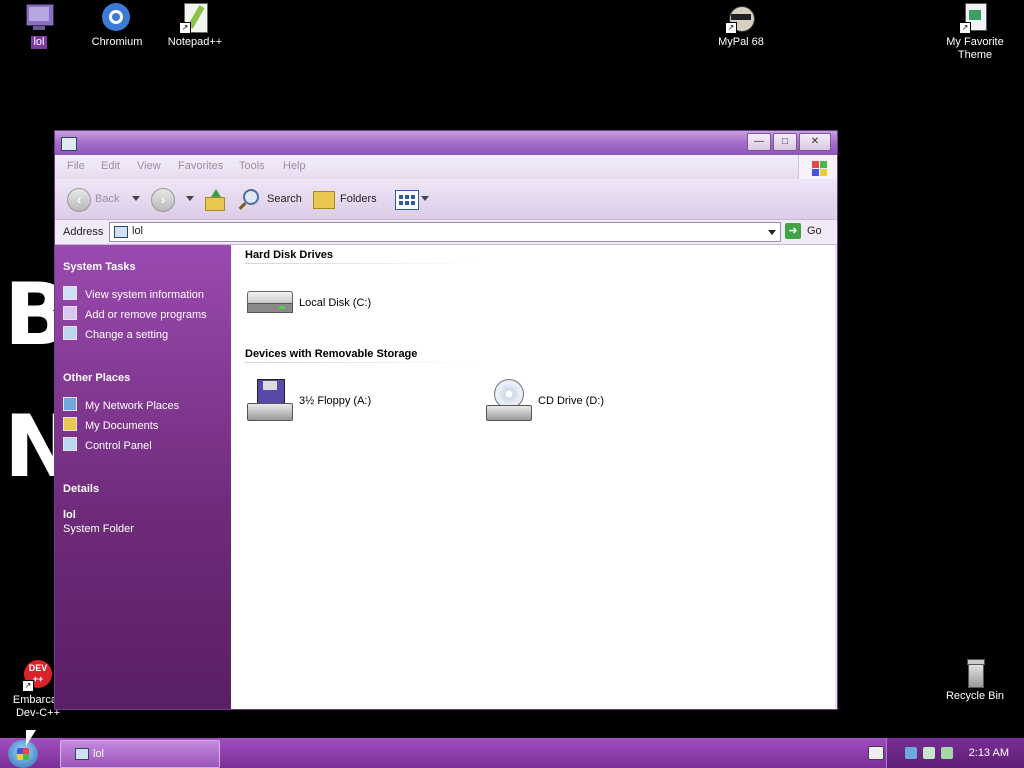 This screenshot has width=1024, height=768. I want to click on details-type: System Folder, so click(98, 529).